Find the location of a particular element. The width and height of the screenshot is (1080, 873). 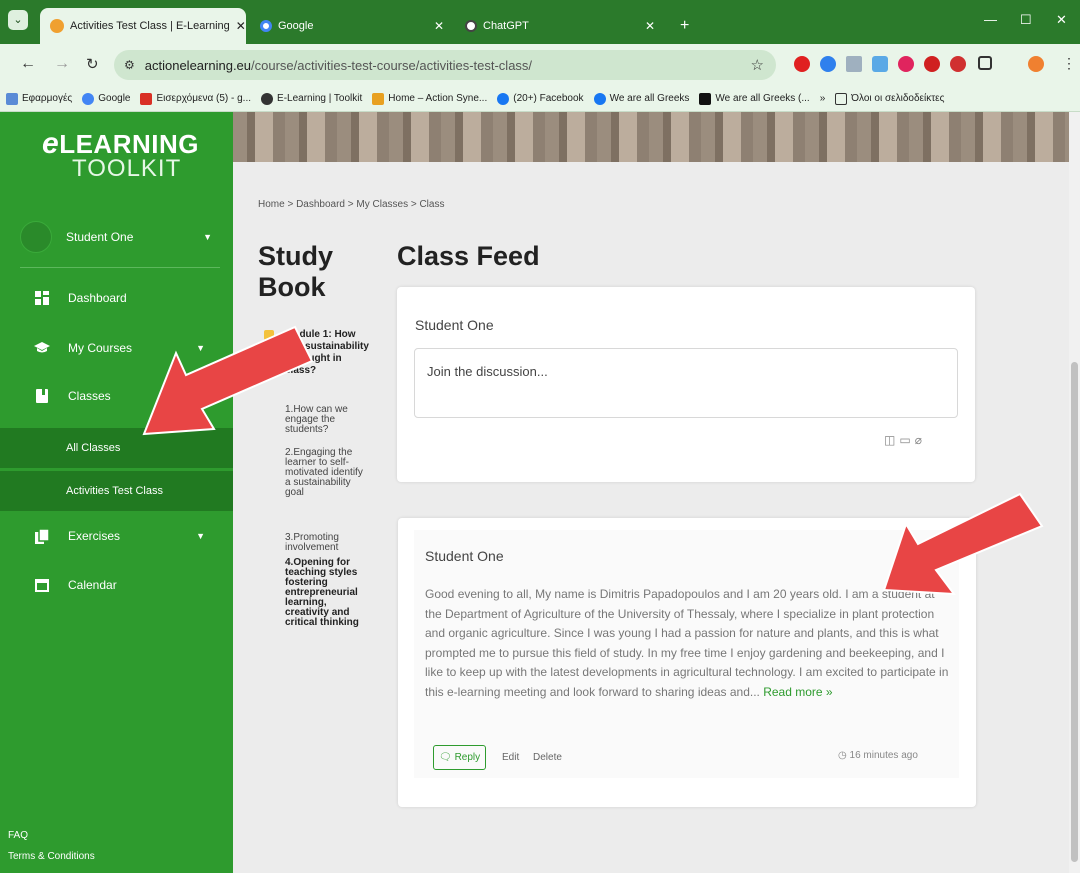

paperclip-icon: ⌀ is located at coordinates (920, 440).